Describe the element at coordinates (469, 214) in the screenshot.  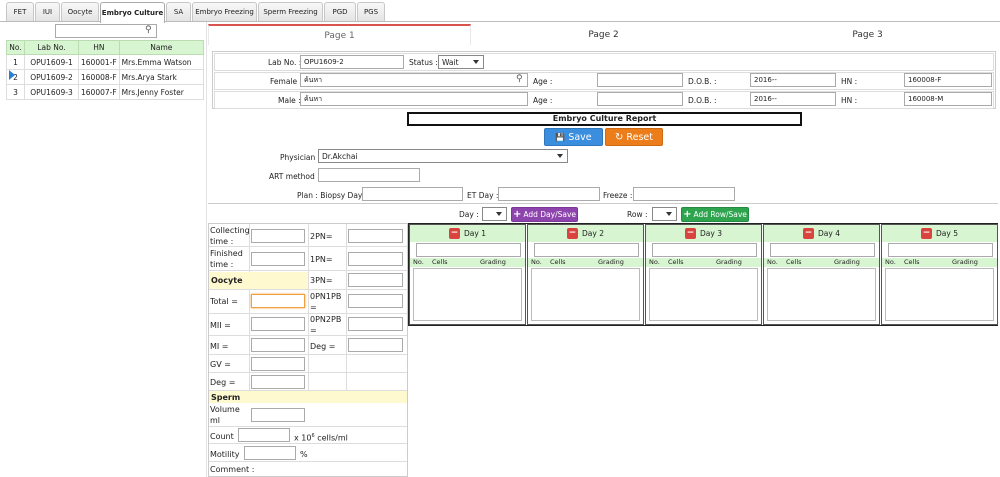
I see `day-label: Day :` at that location.